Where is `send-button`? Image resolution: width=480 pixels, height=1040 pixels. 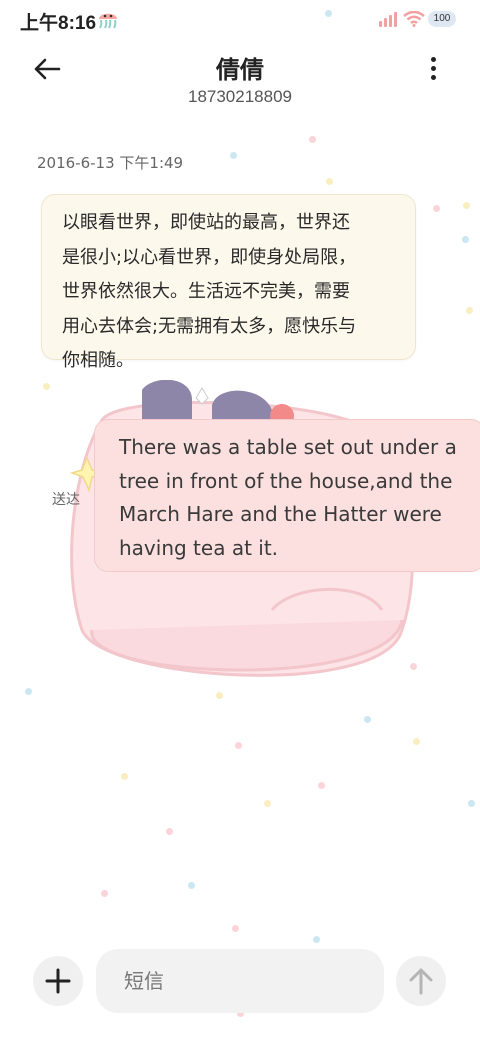 send-button is located at coordinates (421, 981).